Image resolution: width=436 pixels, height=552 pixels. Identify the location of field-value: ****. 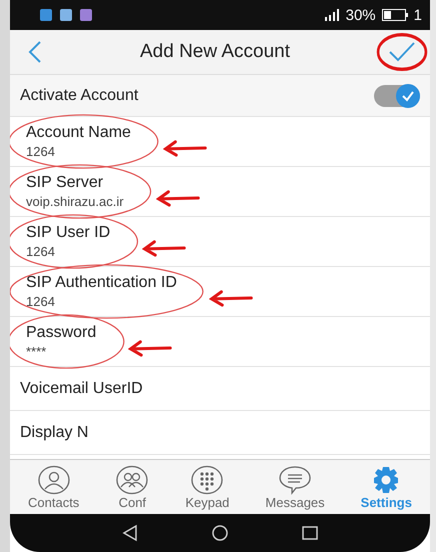
(61, 351).